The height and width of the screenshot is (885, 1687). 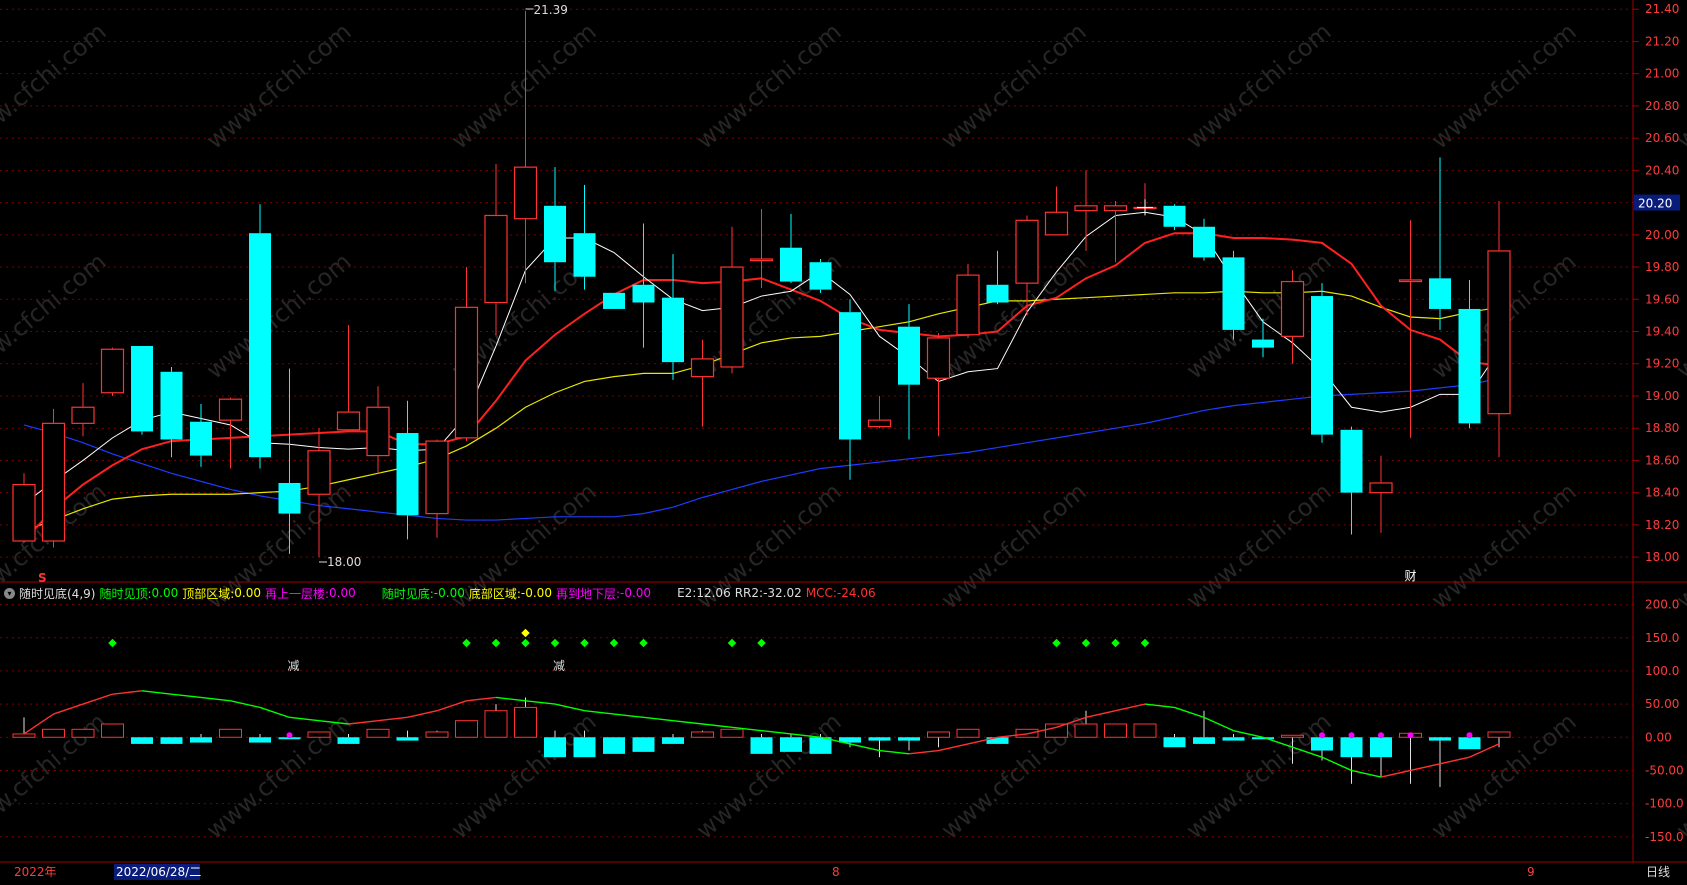 I want to click on cai-marker: 财, so click(x=1411, y=576).